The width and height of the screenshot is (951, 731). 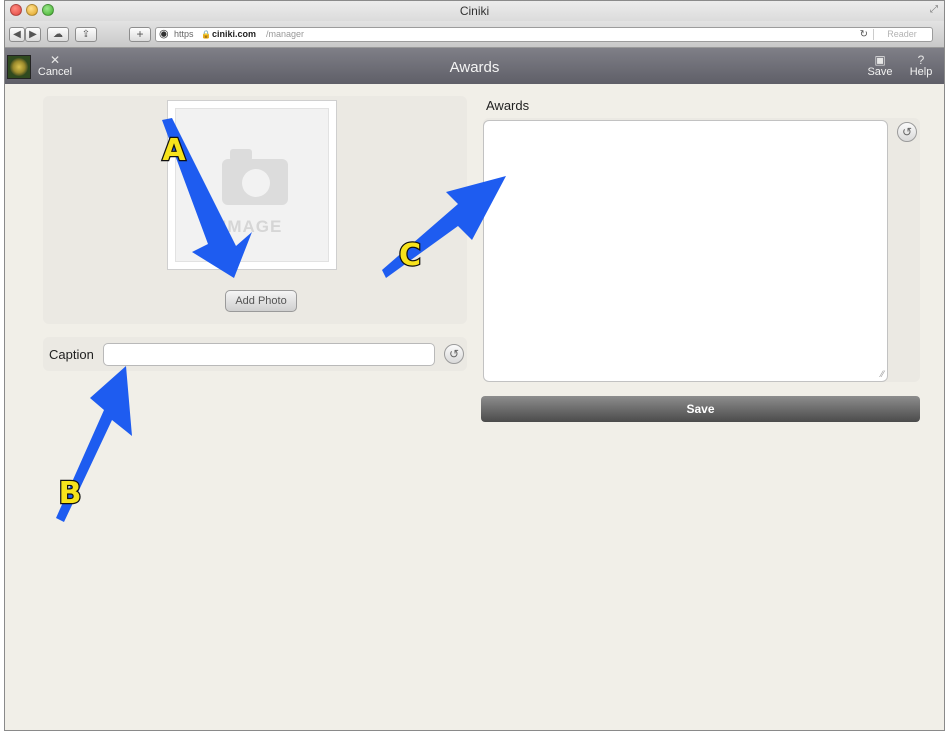 I want to click on awards-revert-icon: ↺, so click(x=907, y=132).